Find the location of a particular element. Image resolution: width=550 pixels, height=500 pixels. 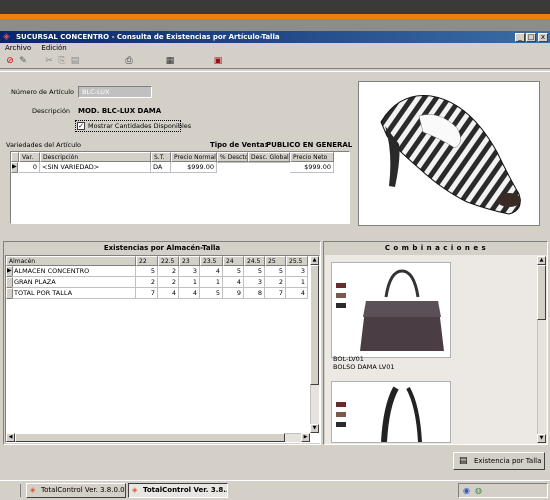

col-header: Desc. Global is located at coordinates (269, 157).